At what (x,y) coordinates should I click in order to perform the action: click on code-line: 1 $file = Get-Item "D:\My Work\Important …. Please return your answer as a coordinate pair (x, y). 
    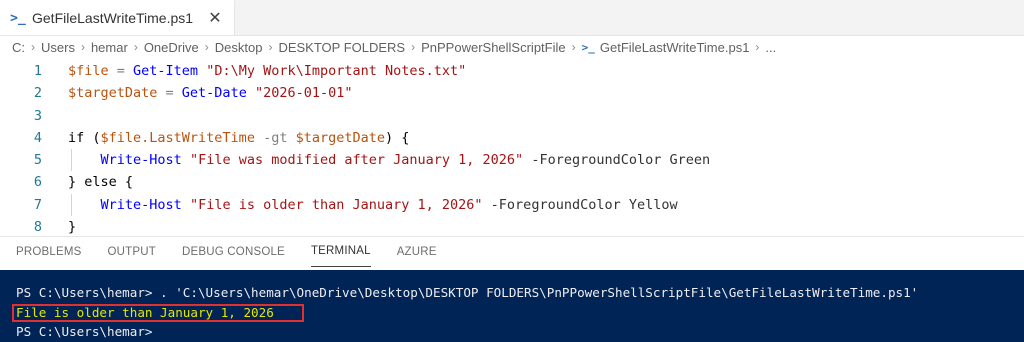
    Looking at the image, I should click on (512, 71).